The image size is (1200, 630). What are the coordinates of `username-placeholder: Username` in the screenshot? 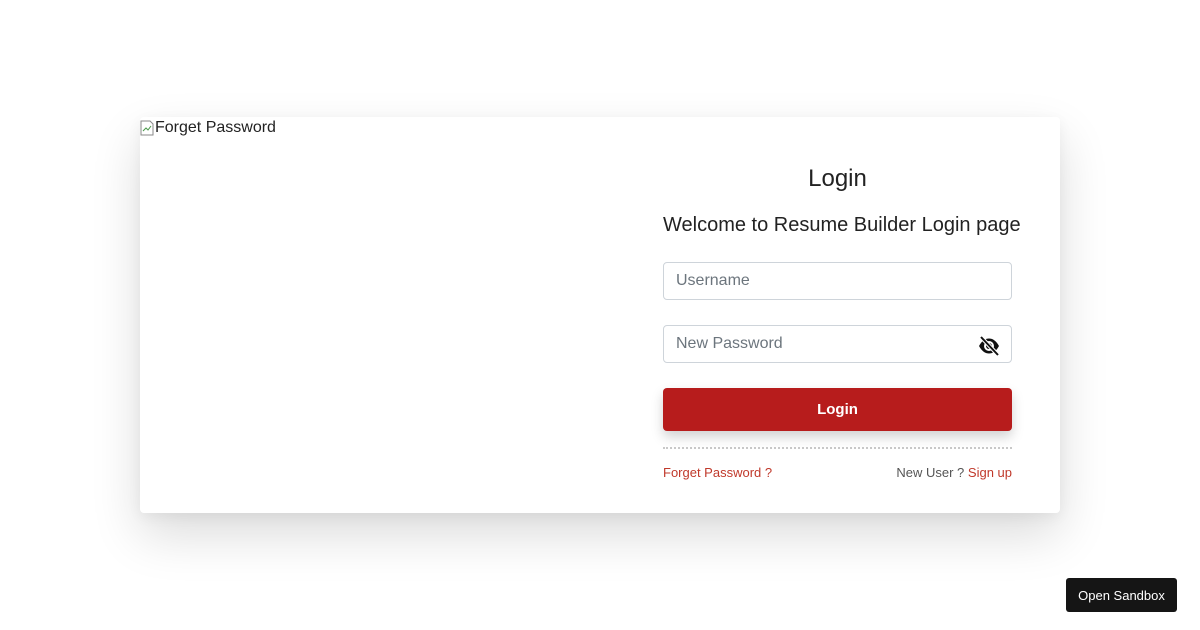 It's located at (713, 280).